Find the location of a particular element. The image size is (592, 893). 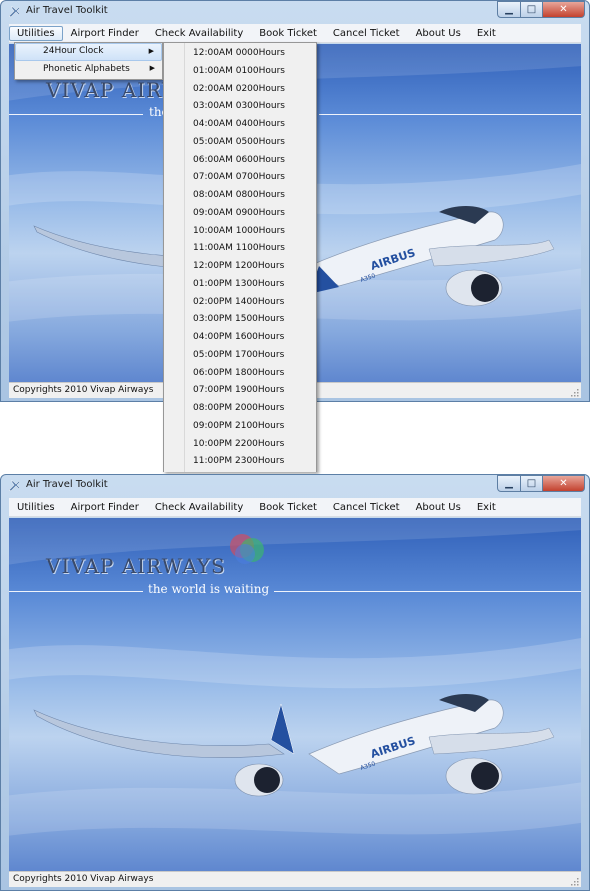

clock-menu-item: 06:00AM 0600Hours is located at coordinates (241, 161).